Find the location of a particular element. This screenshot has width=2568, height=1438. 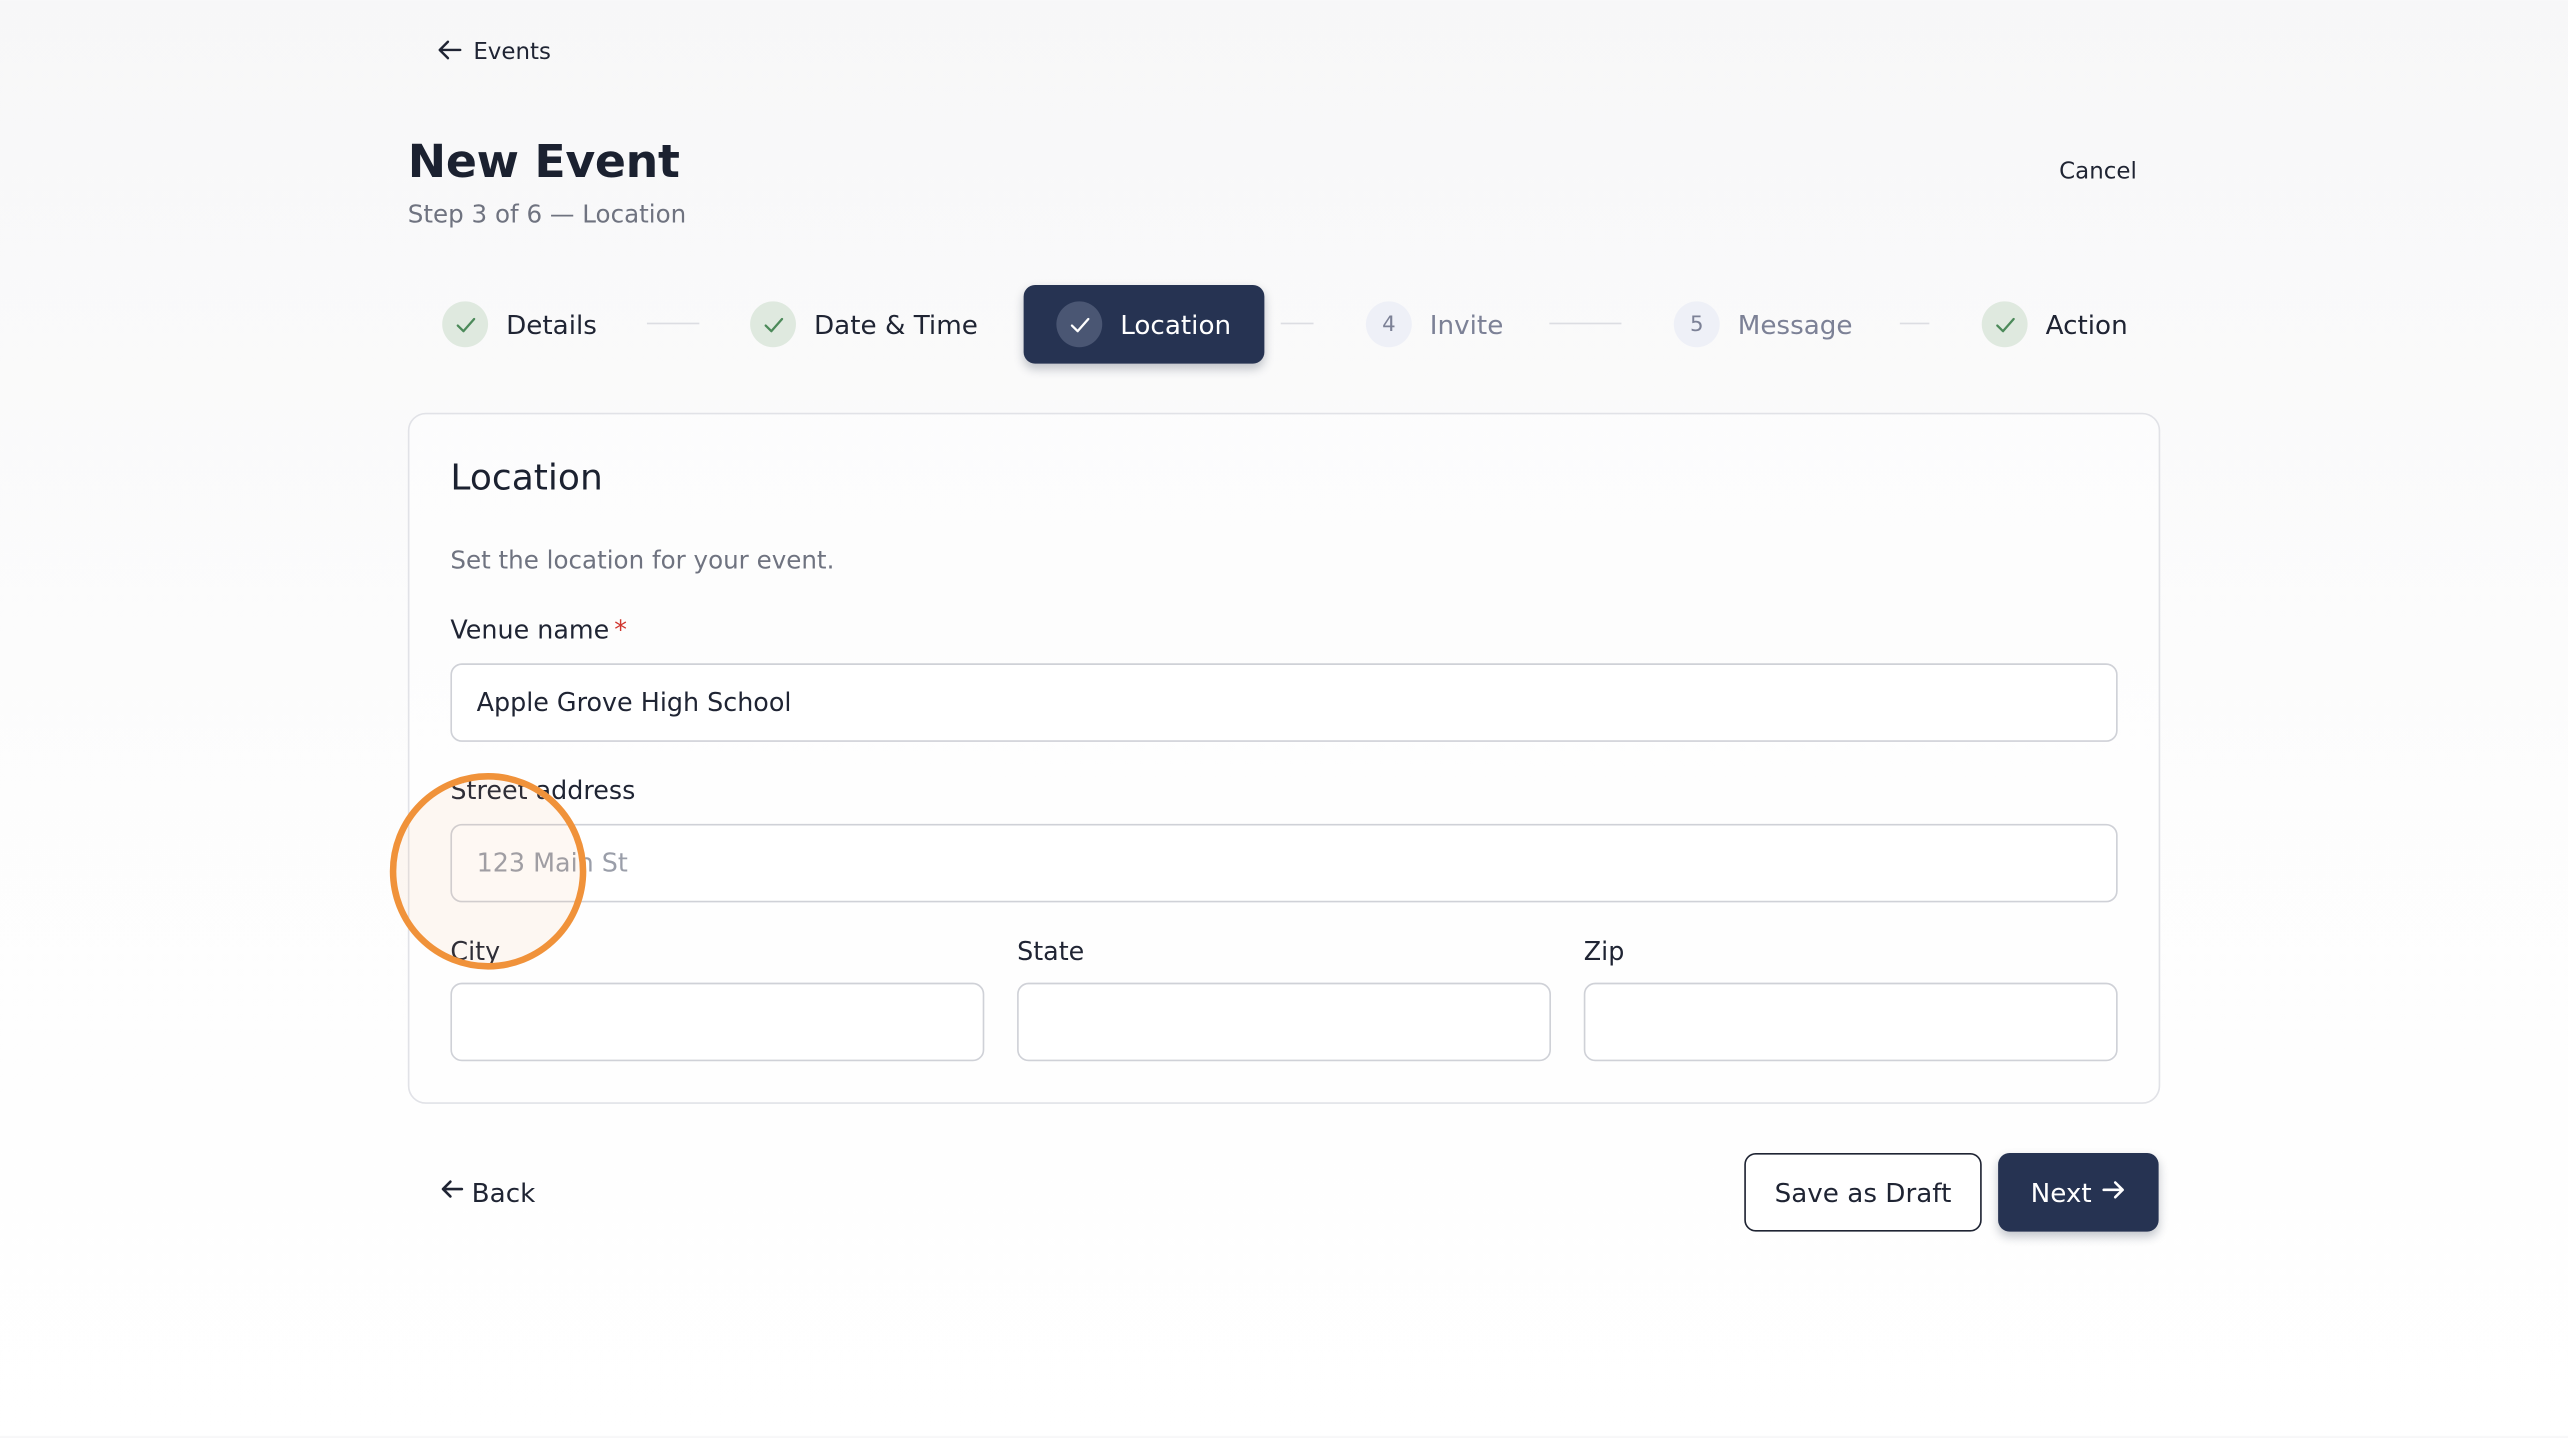

venue-name-input is located at coordinates (1284, 702).